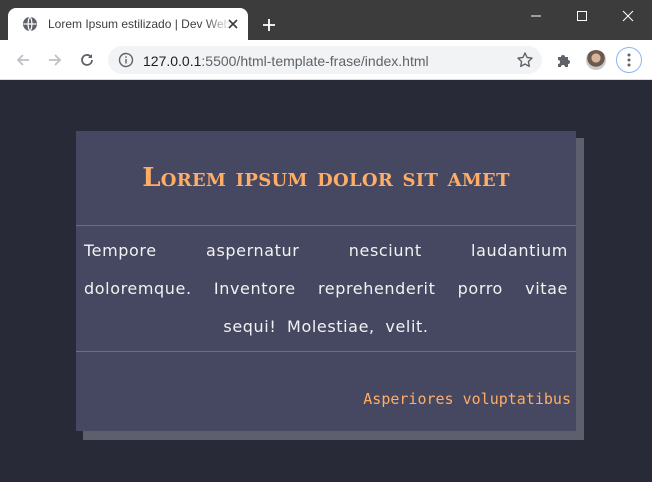 This screenshot has width=652, height=482. I want to click on kebab-menu-icon, so click(629, 60).